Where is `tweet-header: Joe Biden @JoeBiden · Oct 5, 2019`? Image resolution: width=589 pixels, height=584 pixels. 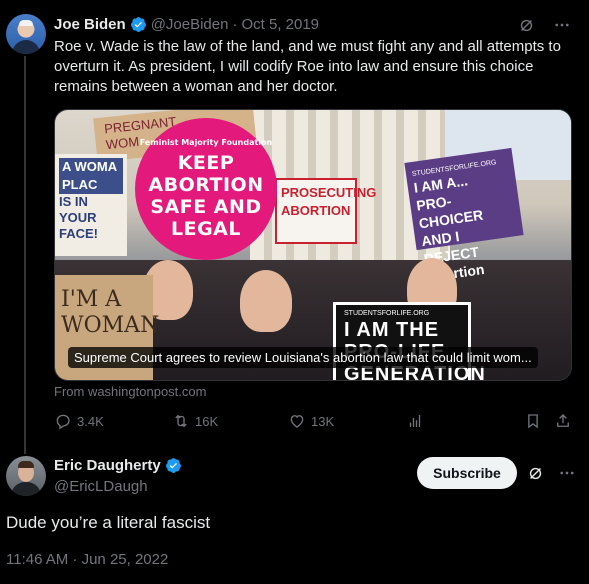
tweet-header: Joe Biden @JoeBiden · Oct 5, 2019 is located at coordinates (186, 24).